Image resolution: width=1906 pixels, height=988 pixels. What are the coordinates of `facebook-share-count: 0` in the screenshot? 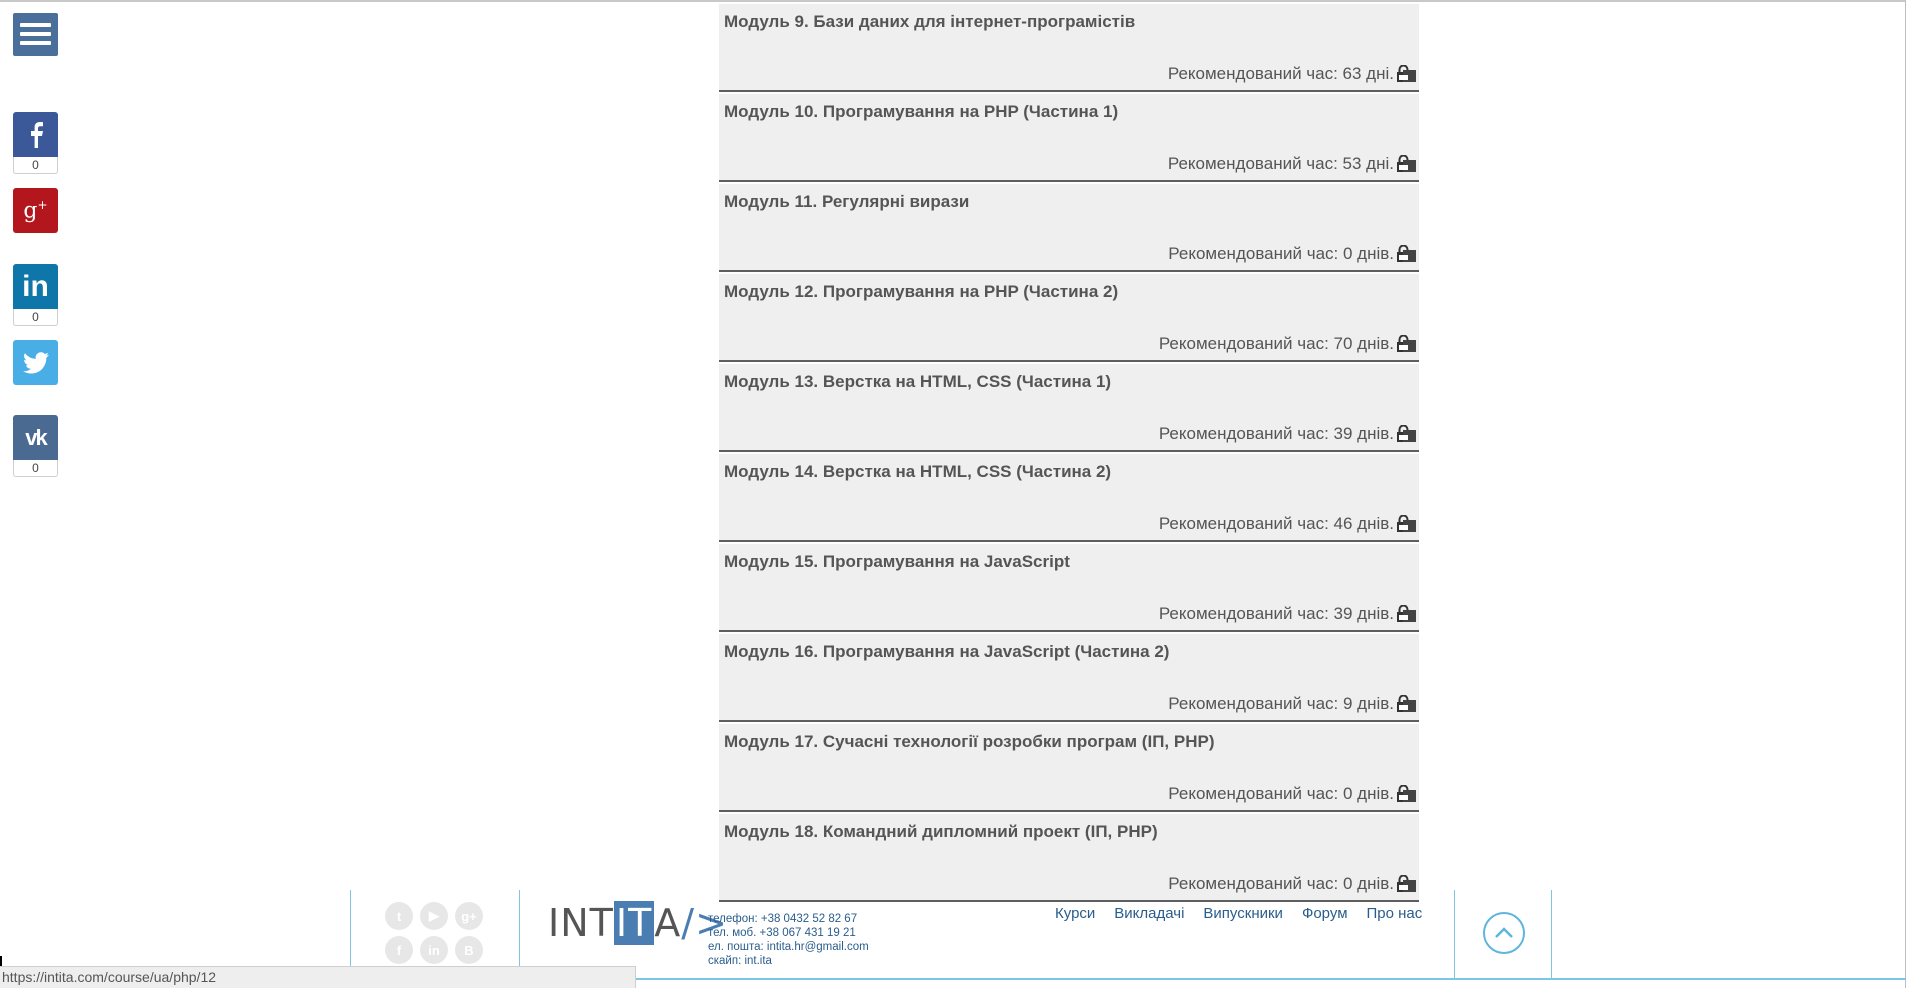 It's located at (35, 165).